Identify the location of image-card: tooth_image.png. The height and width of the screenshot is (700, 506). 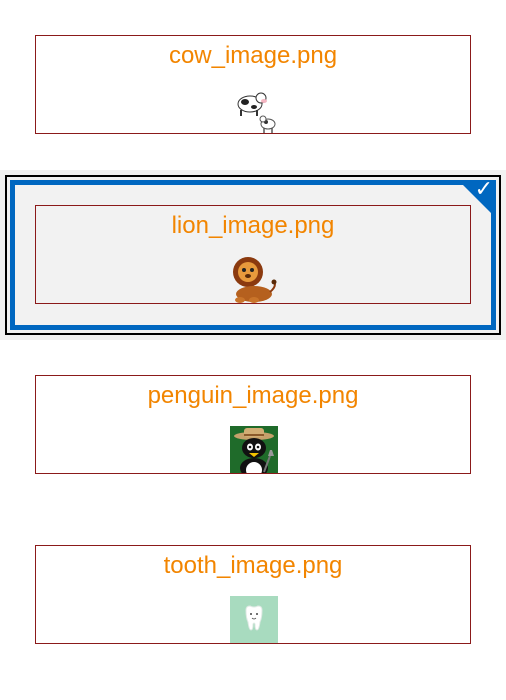
(253, 594).